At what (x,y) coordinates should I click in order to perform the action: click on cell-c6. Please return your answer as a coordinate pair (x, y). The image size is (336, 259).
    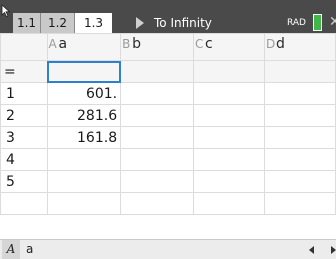
    Looking at the image, I should click on (229, 203).